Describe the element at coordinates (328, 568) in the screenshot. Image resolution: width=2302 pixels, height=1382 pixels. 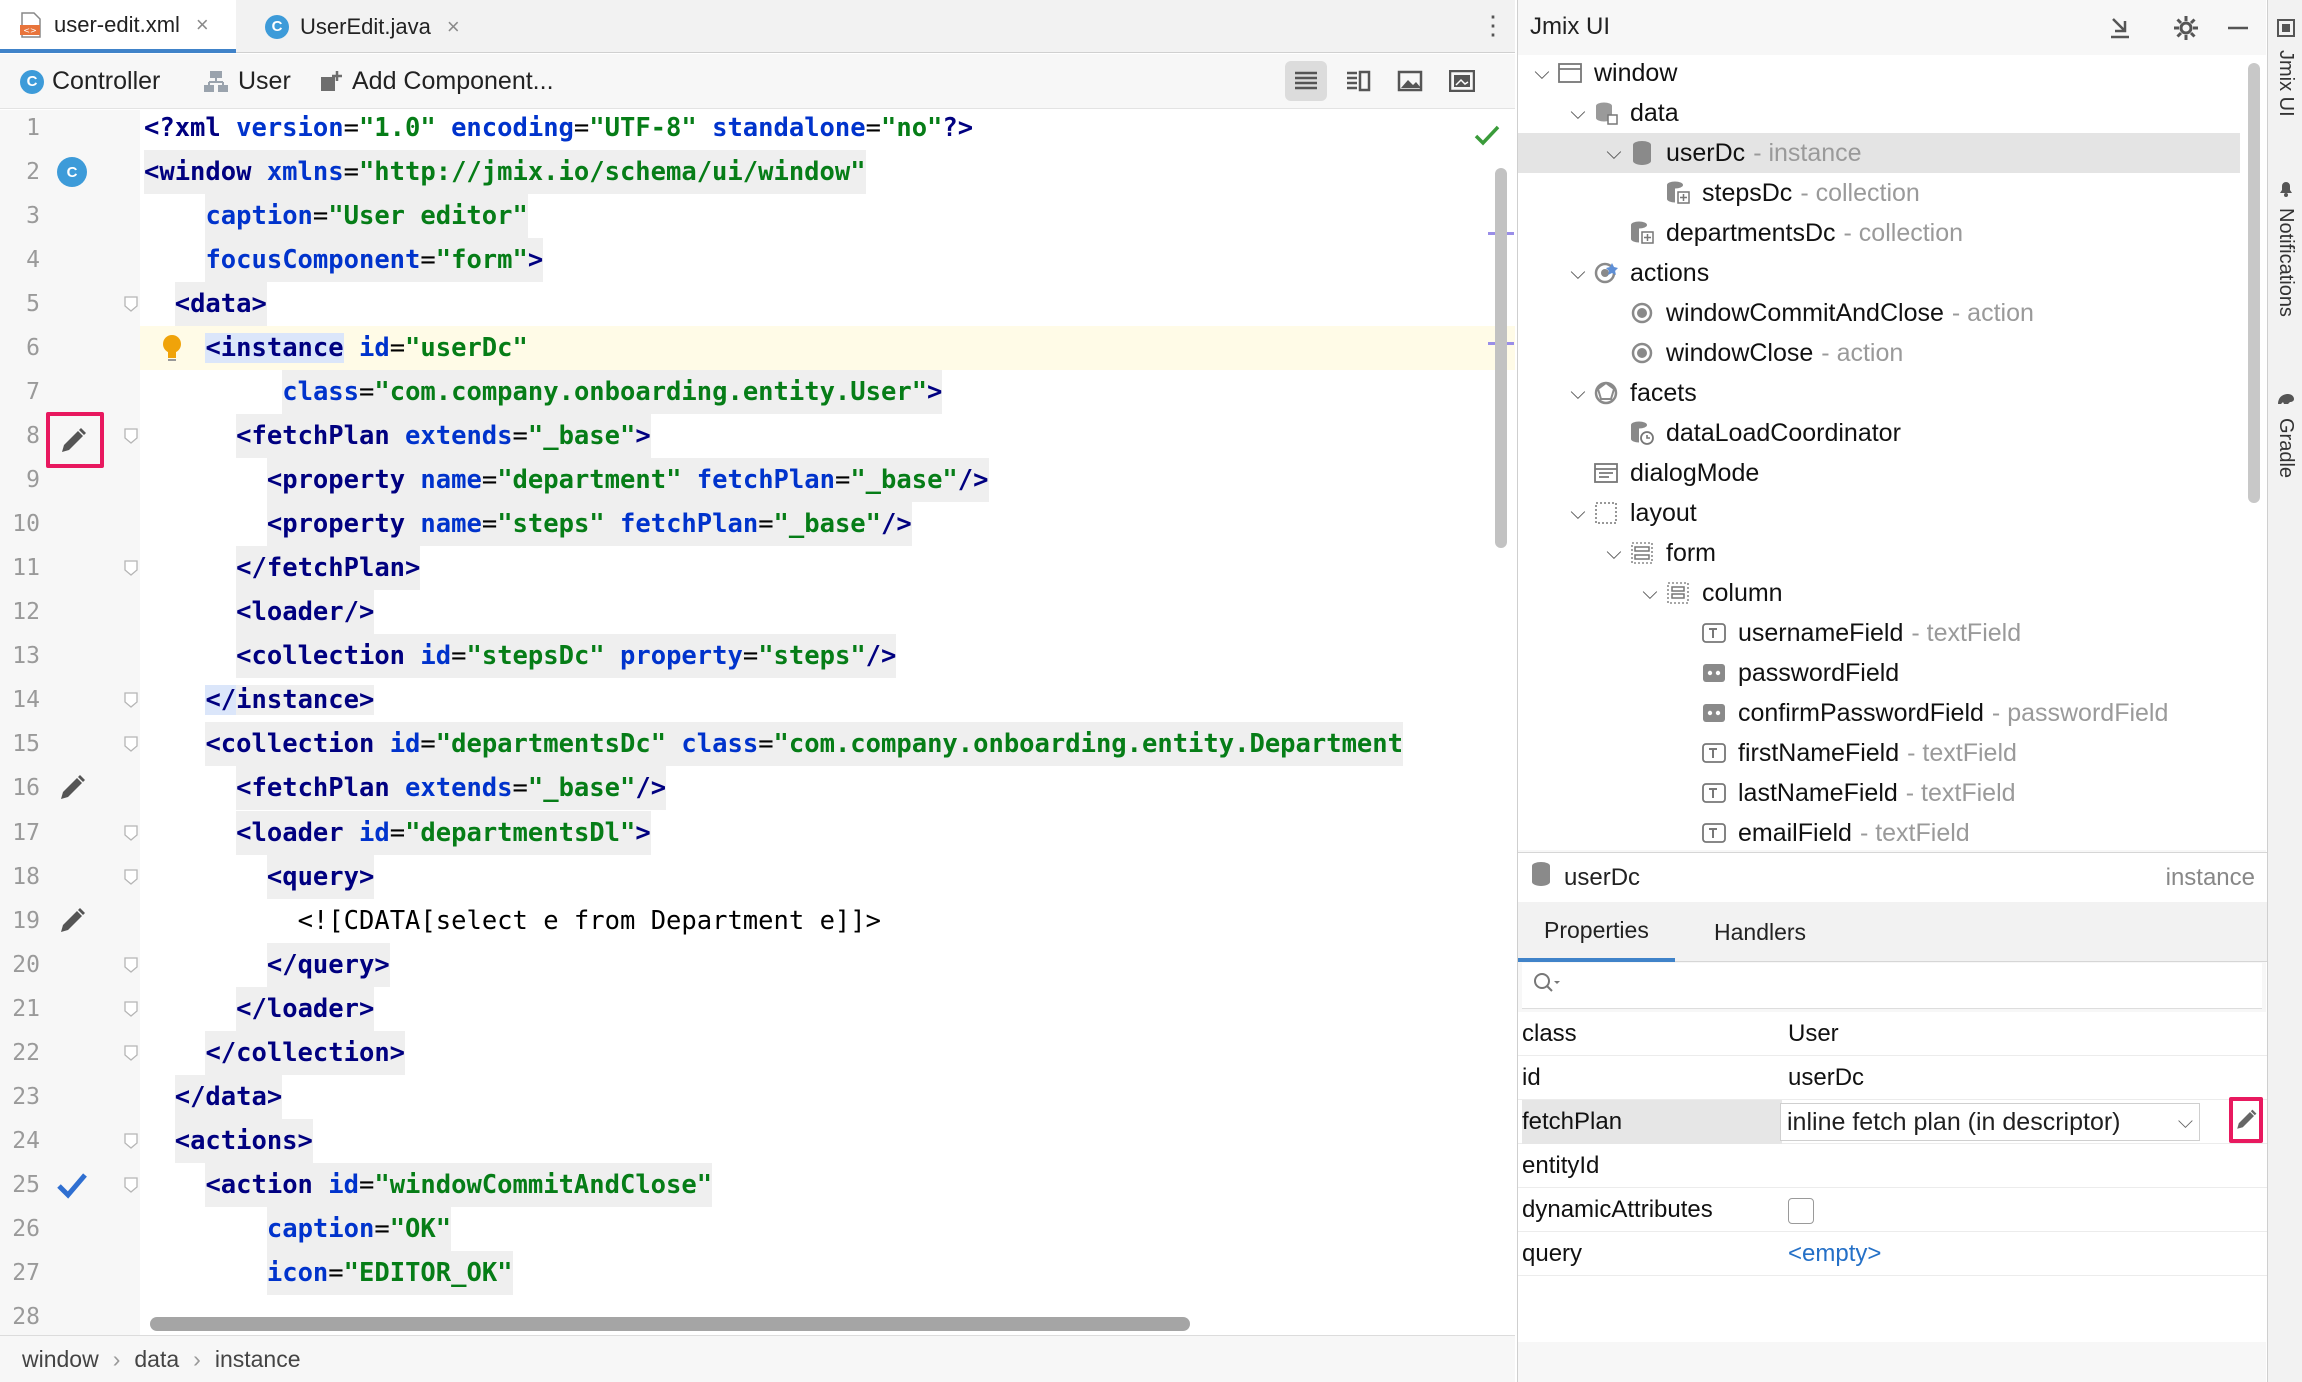
I see `code-line: </fetchPlan>` at that location.